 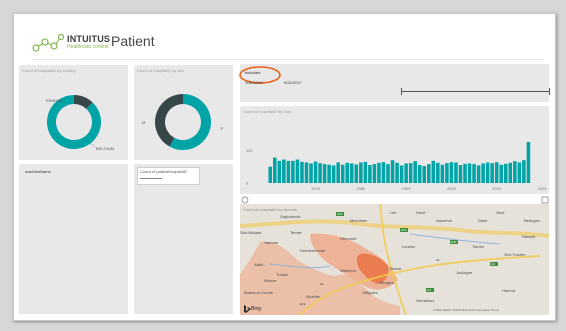 What do you see at coordinates (393, 212) in the screenshot?
I see `map-place-label: Lier` at bounding box center [393, 212].